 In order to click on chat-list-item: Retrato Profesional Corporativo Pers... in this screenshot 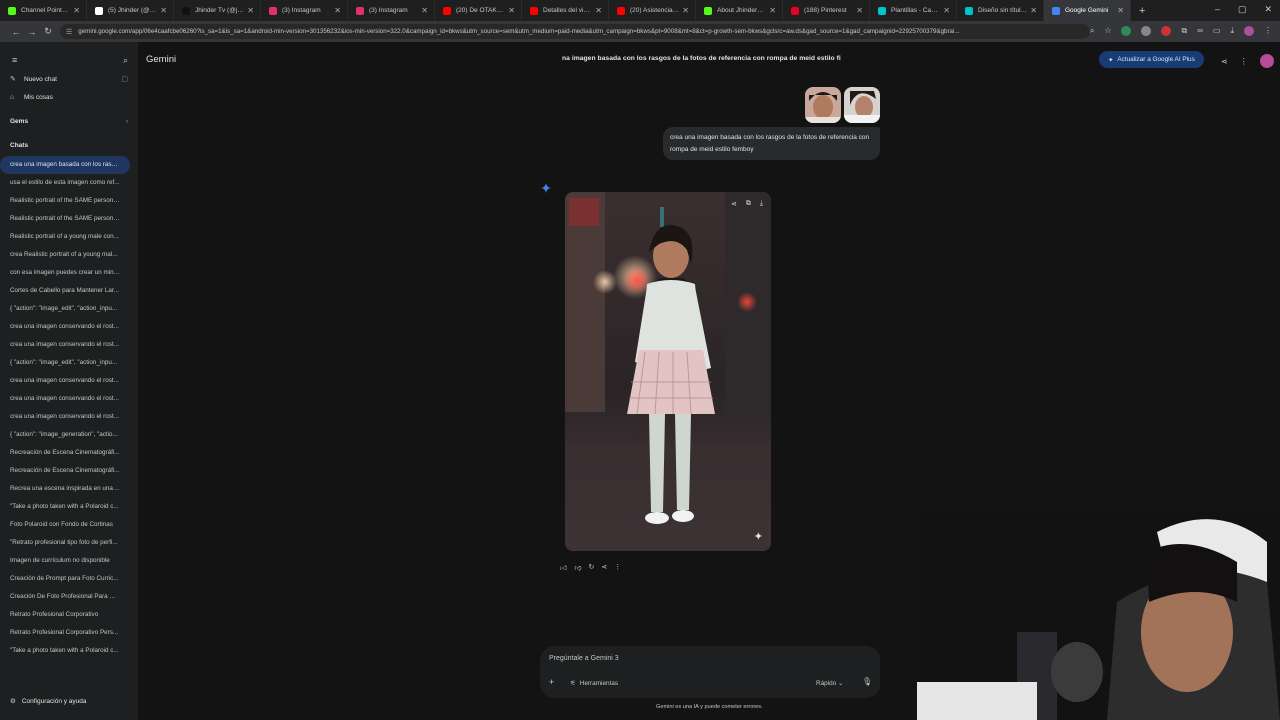, I will do `click(65, 633)`.